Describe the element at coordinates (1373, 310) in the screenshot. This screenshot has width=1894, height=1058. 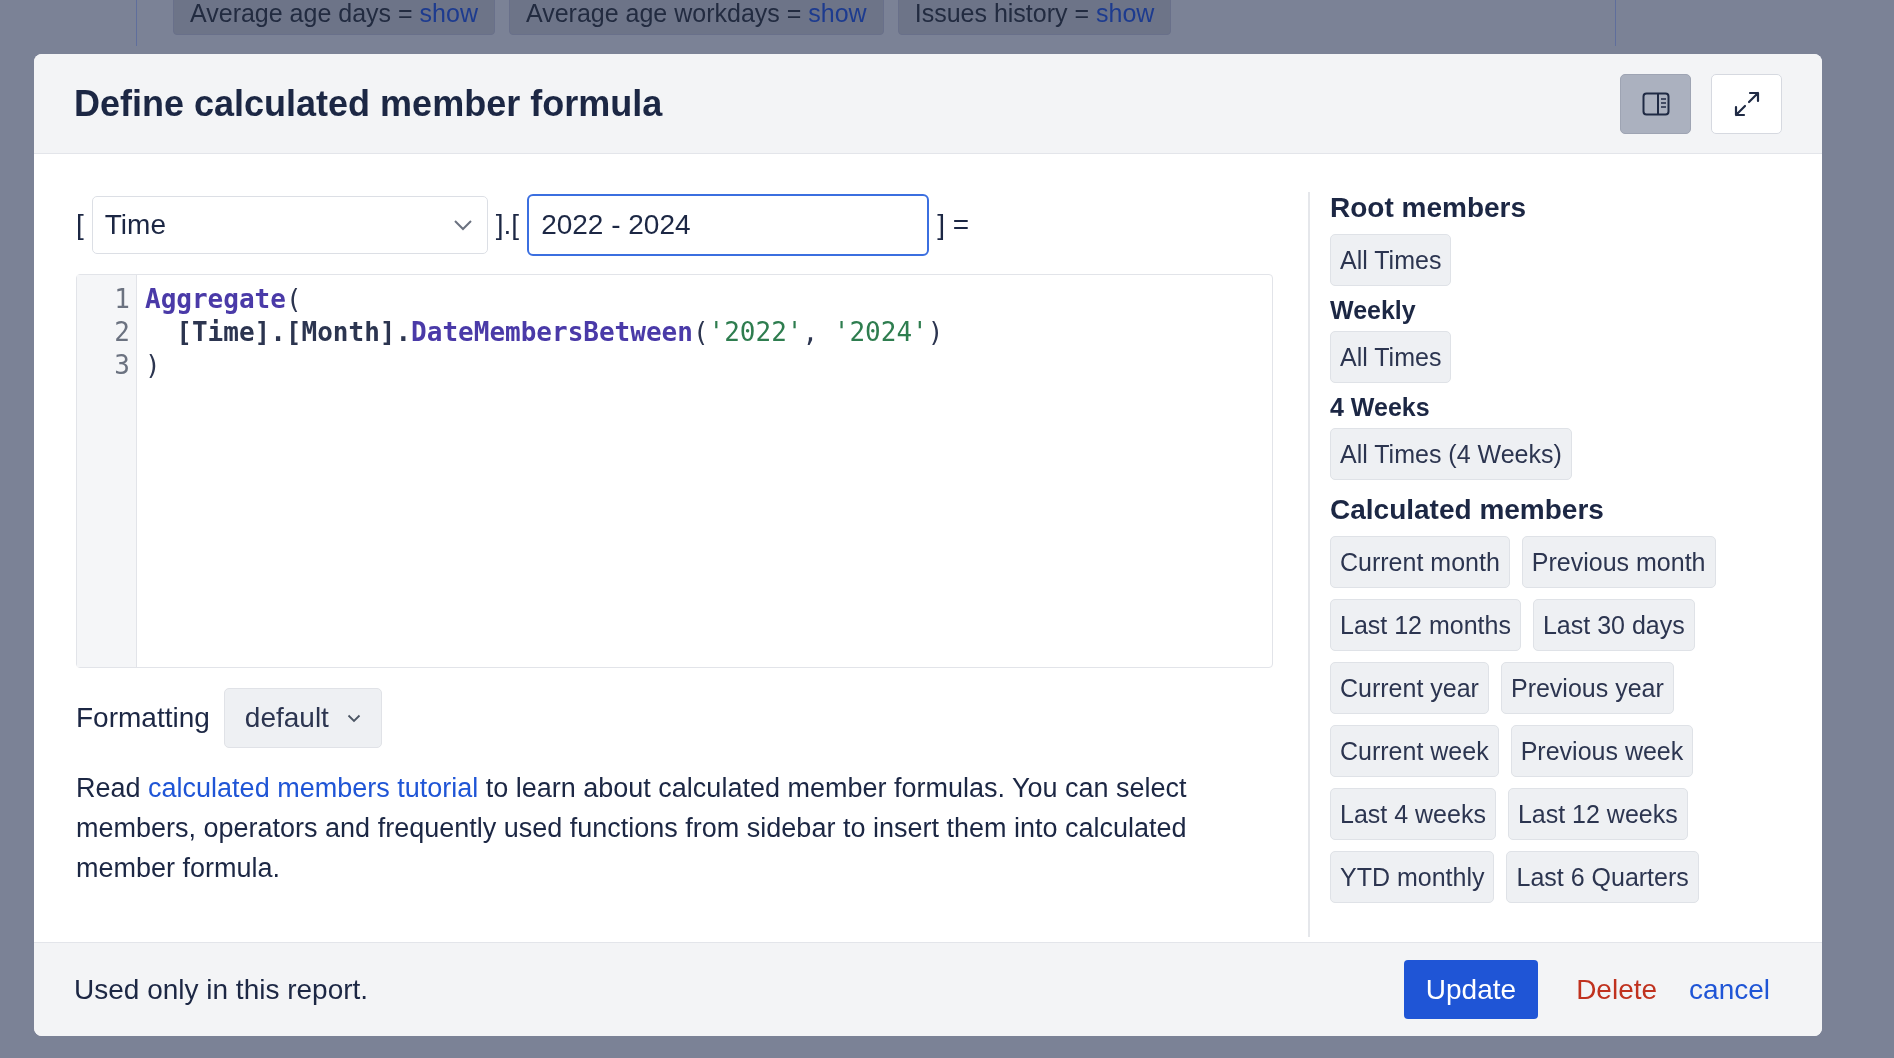
I see `section-heading: Weekly` at that location.